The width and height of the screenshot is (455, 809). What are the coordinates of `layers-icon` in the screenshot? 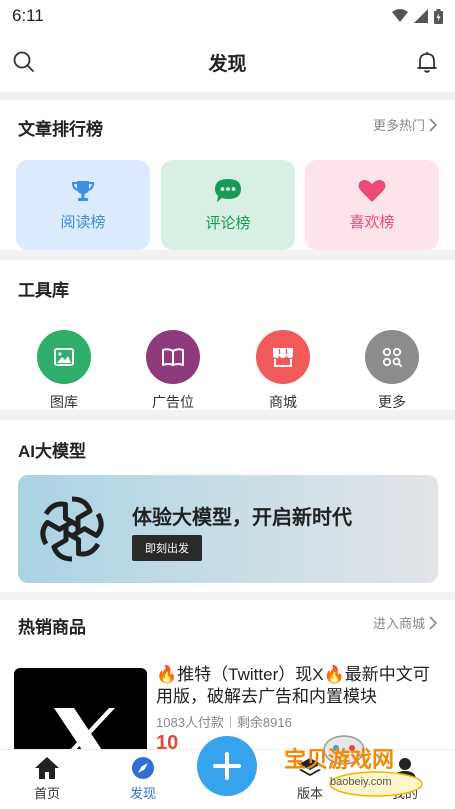 It's located at (310, 767).